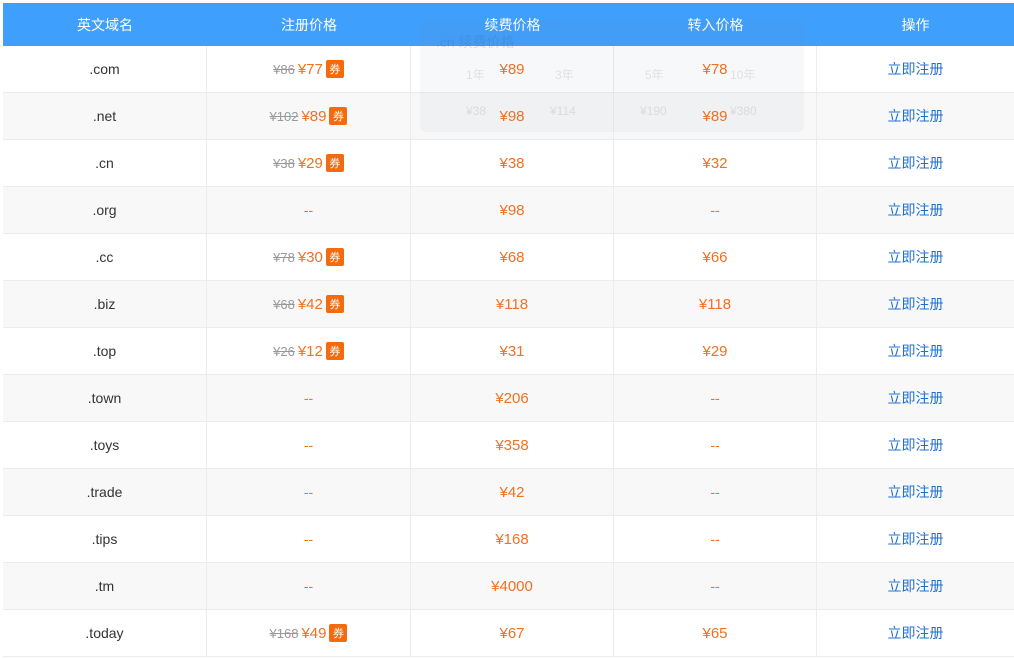 This screenshot has height=659, width=1014. Describe the element at coordinates (715, 304) in the screenshot. I see `transfer-price: ¥118` at that location.